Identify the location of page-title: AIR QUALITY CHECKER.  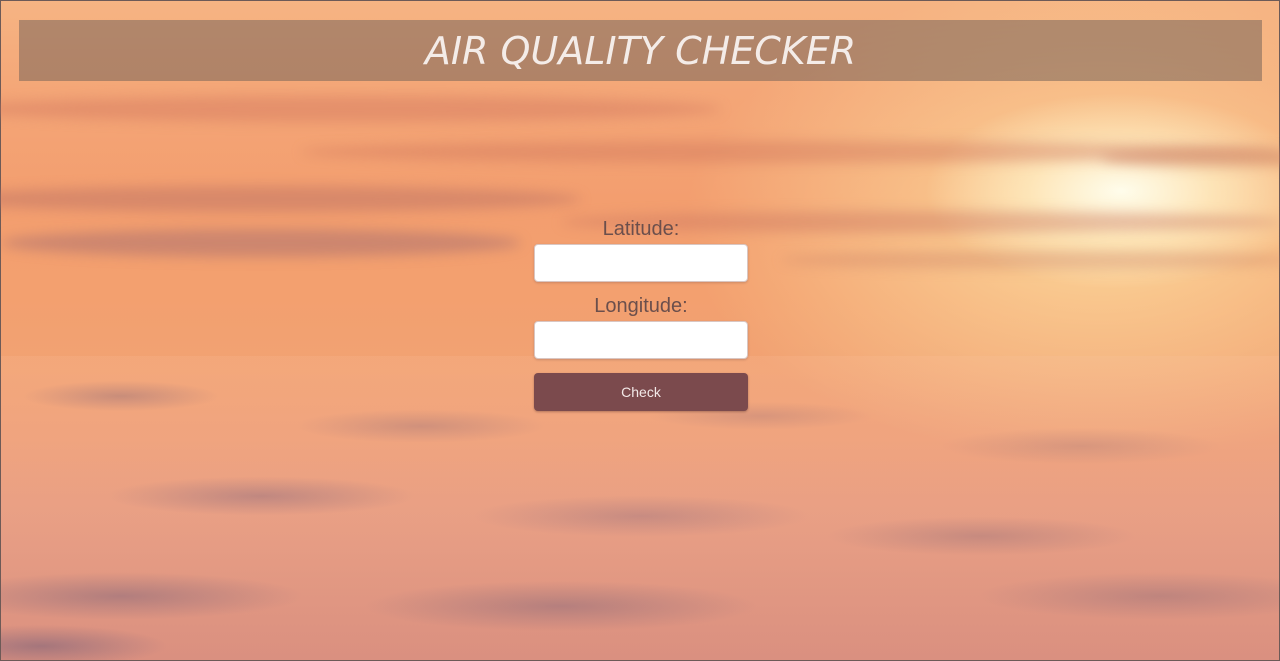
(640, 50).